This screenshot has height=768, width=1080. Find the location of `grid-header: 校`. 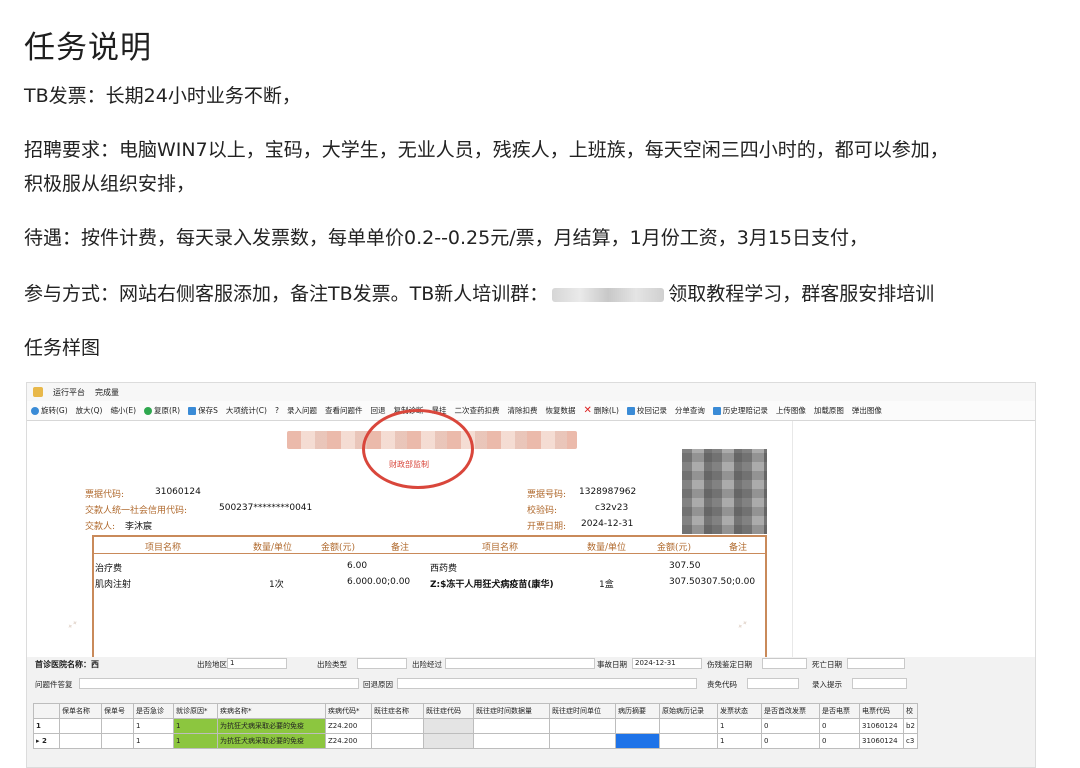

grid-header: 校 is located at coordinates (910, 711).